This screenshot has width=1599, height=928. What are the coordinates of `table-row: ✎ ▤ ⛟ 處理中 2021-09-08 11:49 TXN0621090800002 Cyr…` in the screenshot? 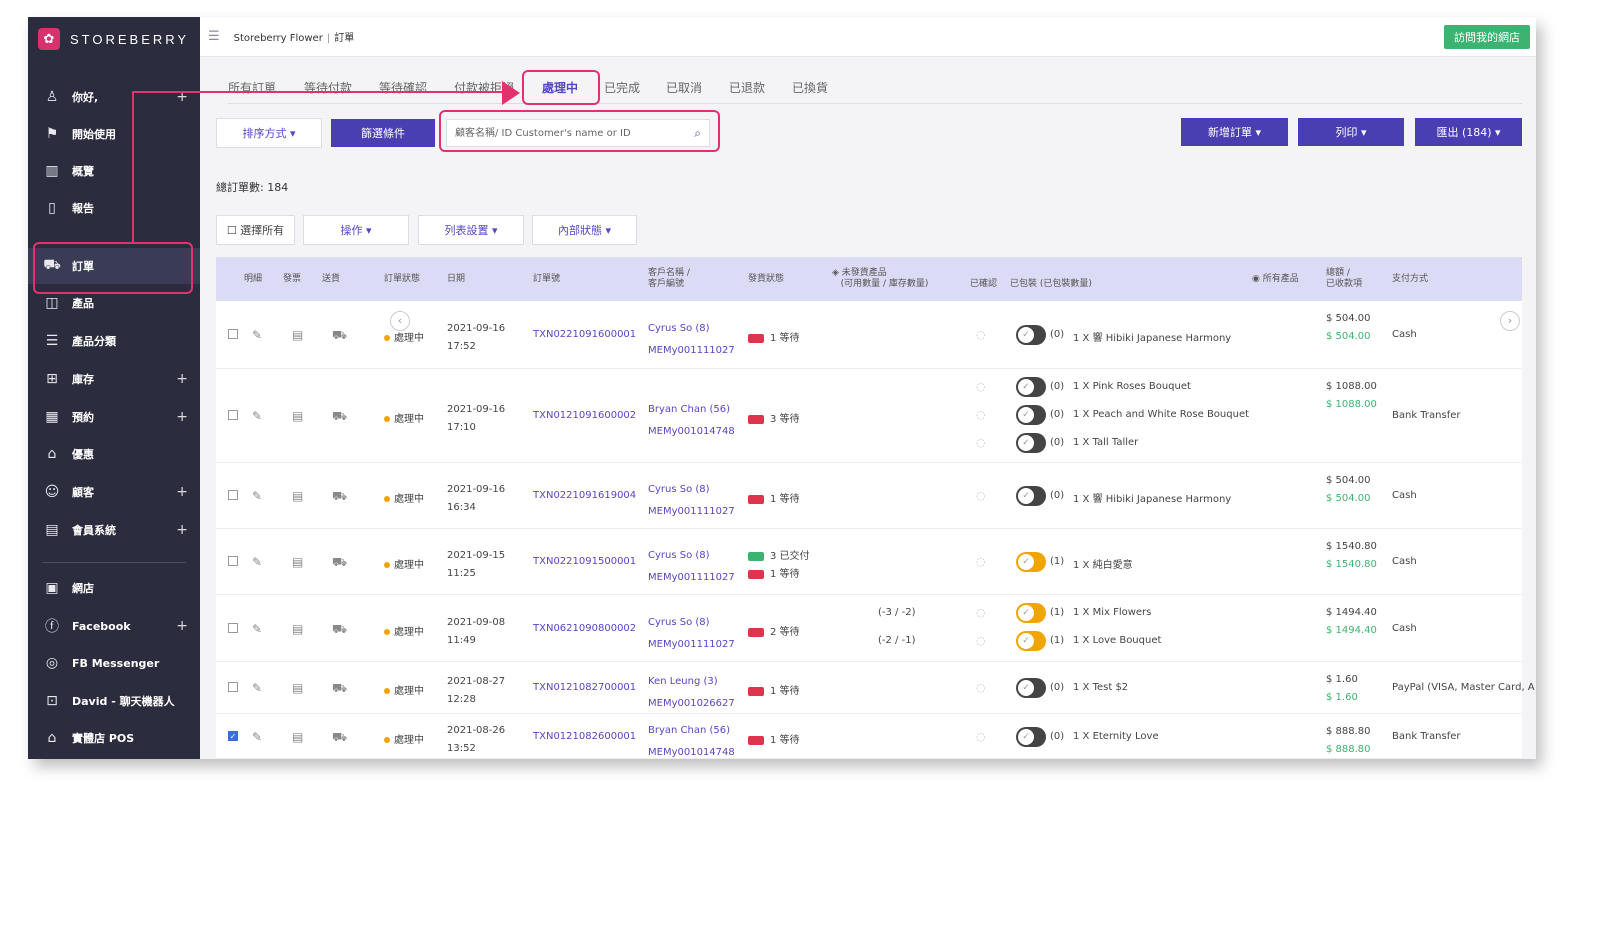 It's located at (869, 628).